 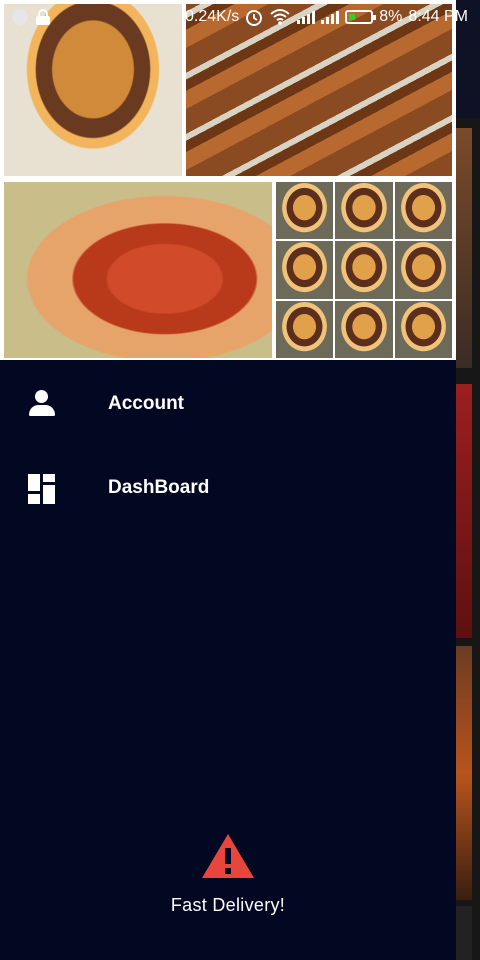 I want to click on lock-icon, so click(x=43, y=17).